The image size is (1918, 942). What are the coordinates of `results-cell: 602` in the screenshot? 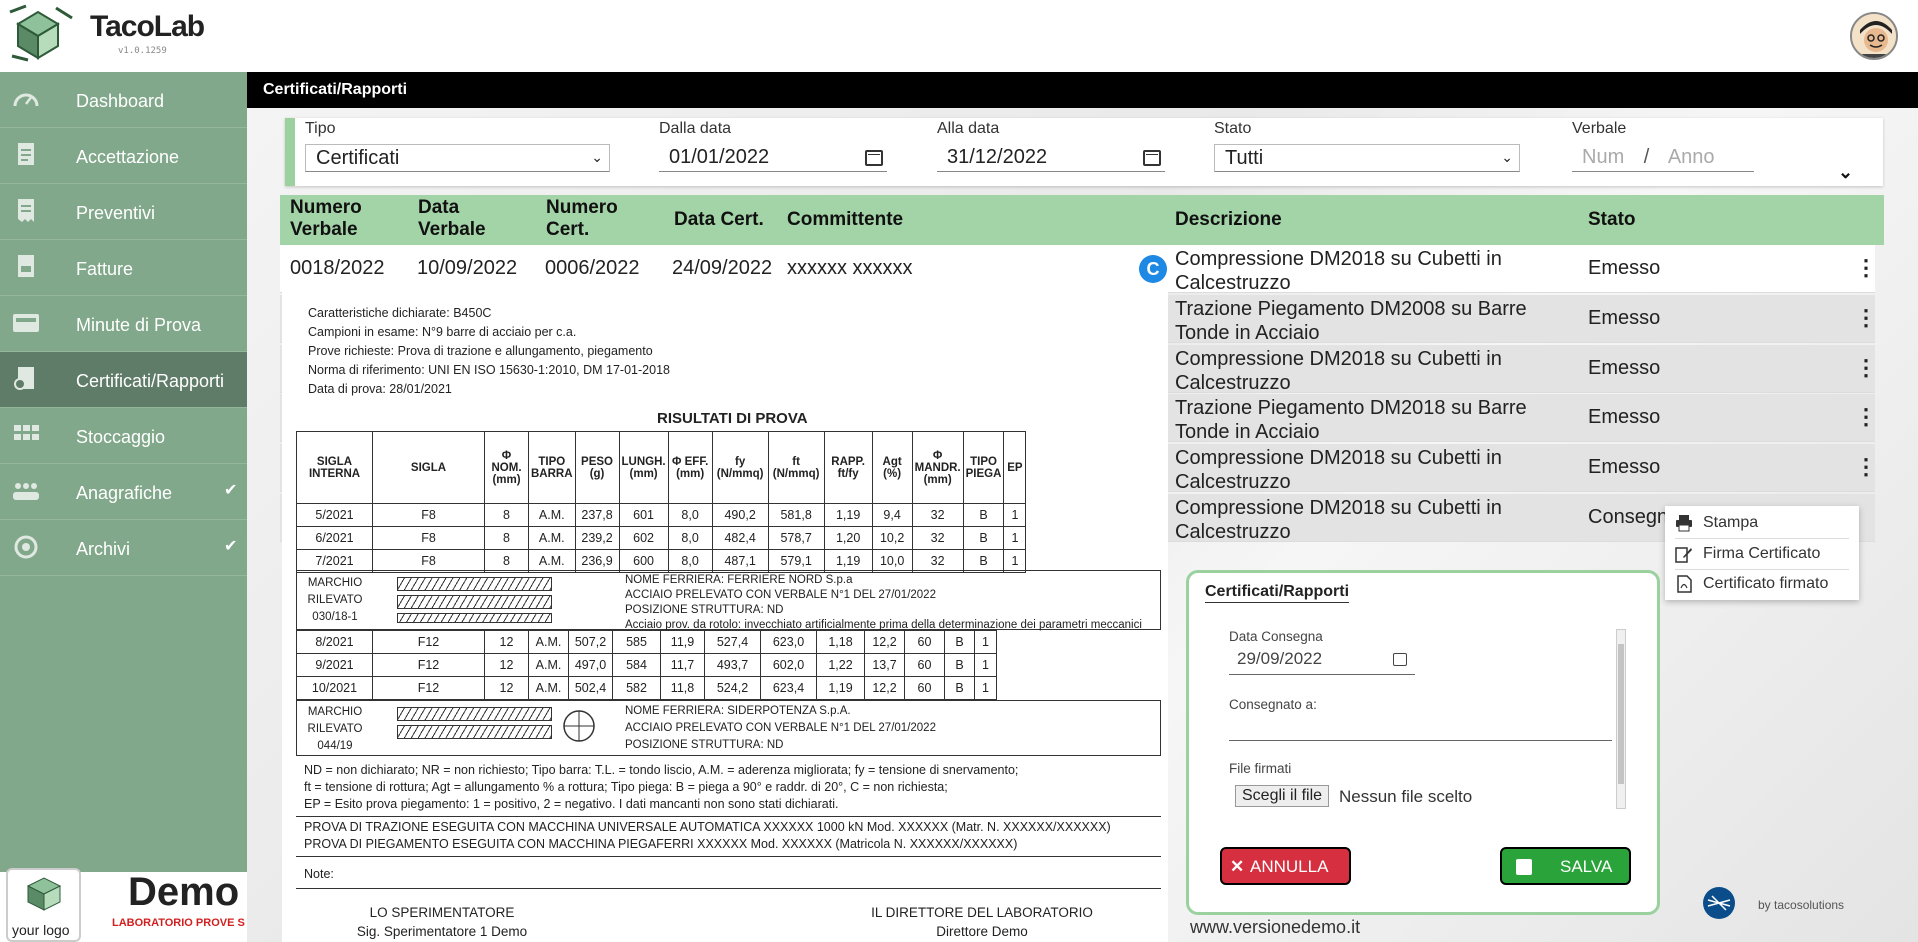 It's located at (643, 538).